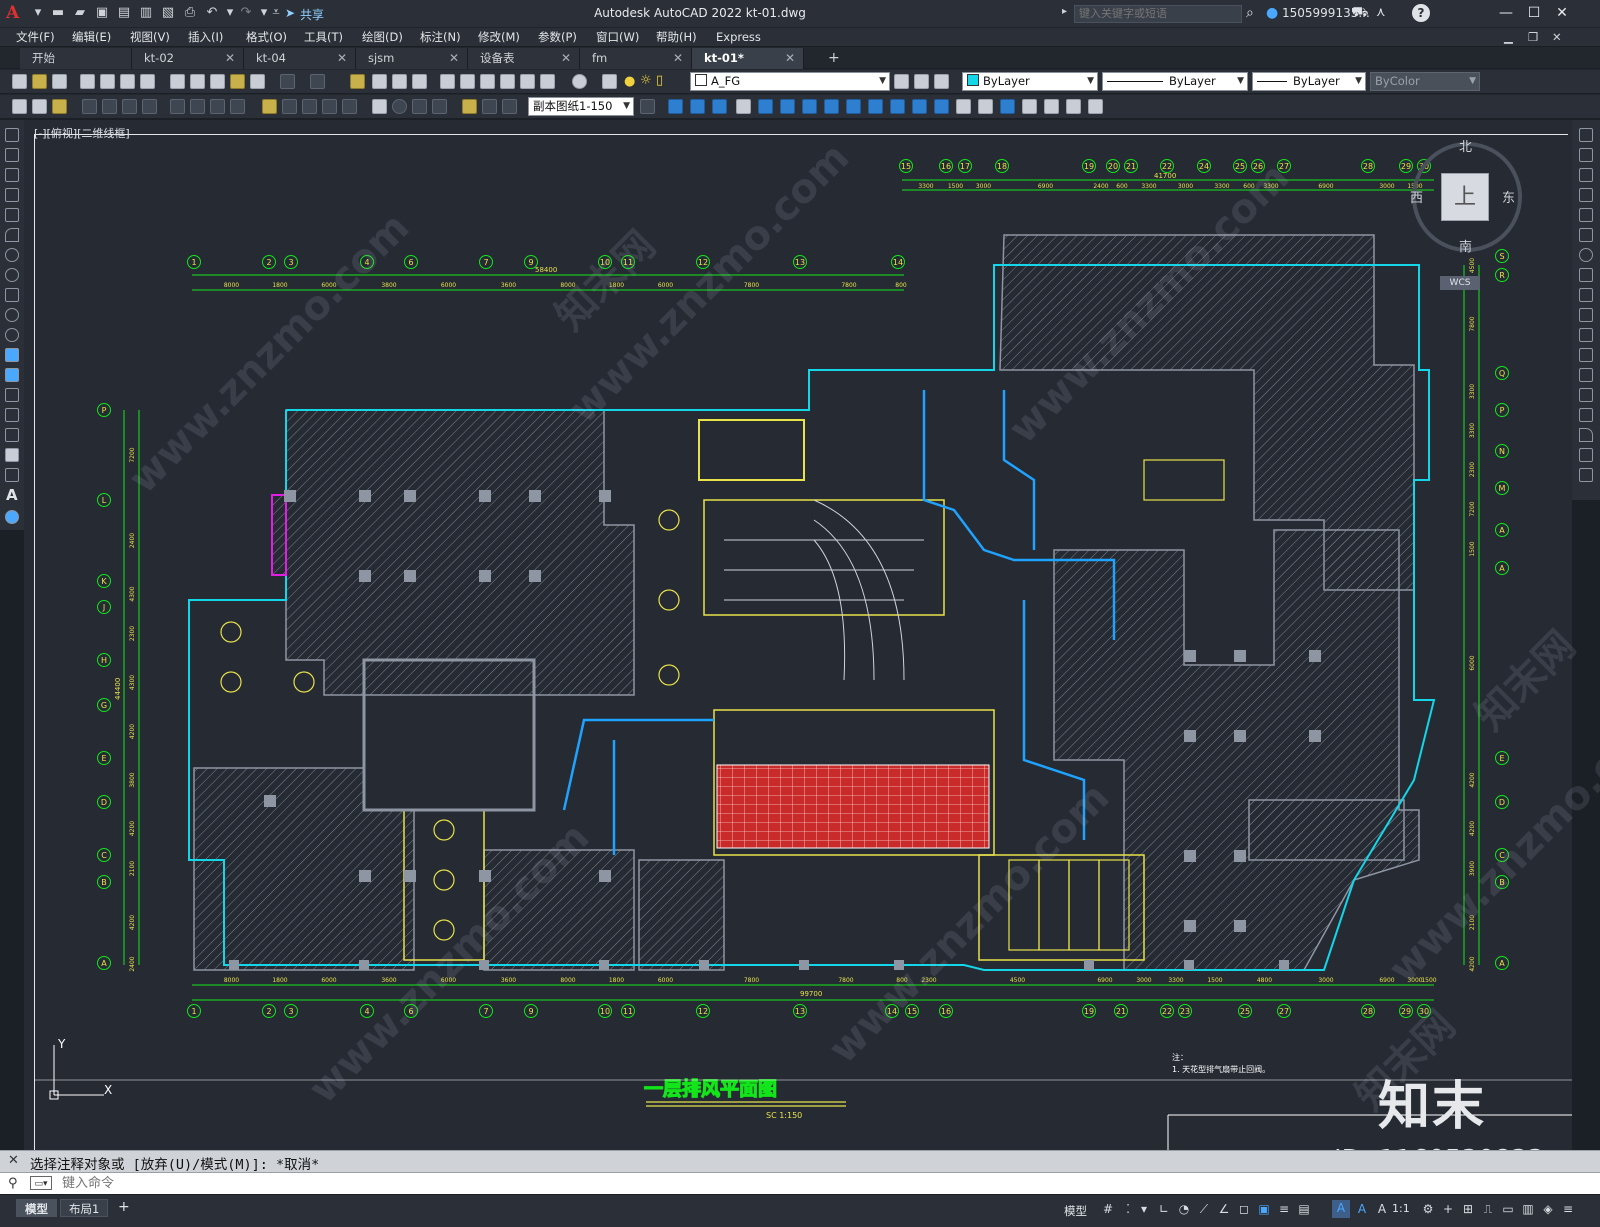 Image resolution: width=1600 pixels, height=1227 pixels. I want to click on continue-dim-icon, so click(309, 106).